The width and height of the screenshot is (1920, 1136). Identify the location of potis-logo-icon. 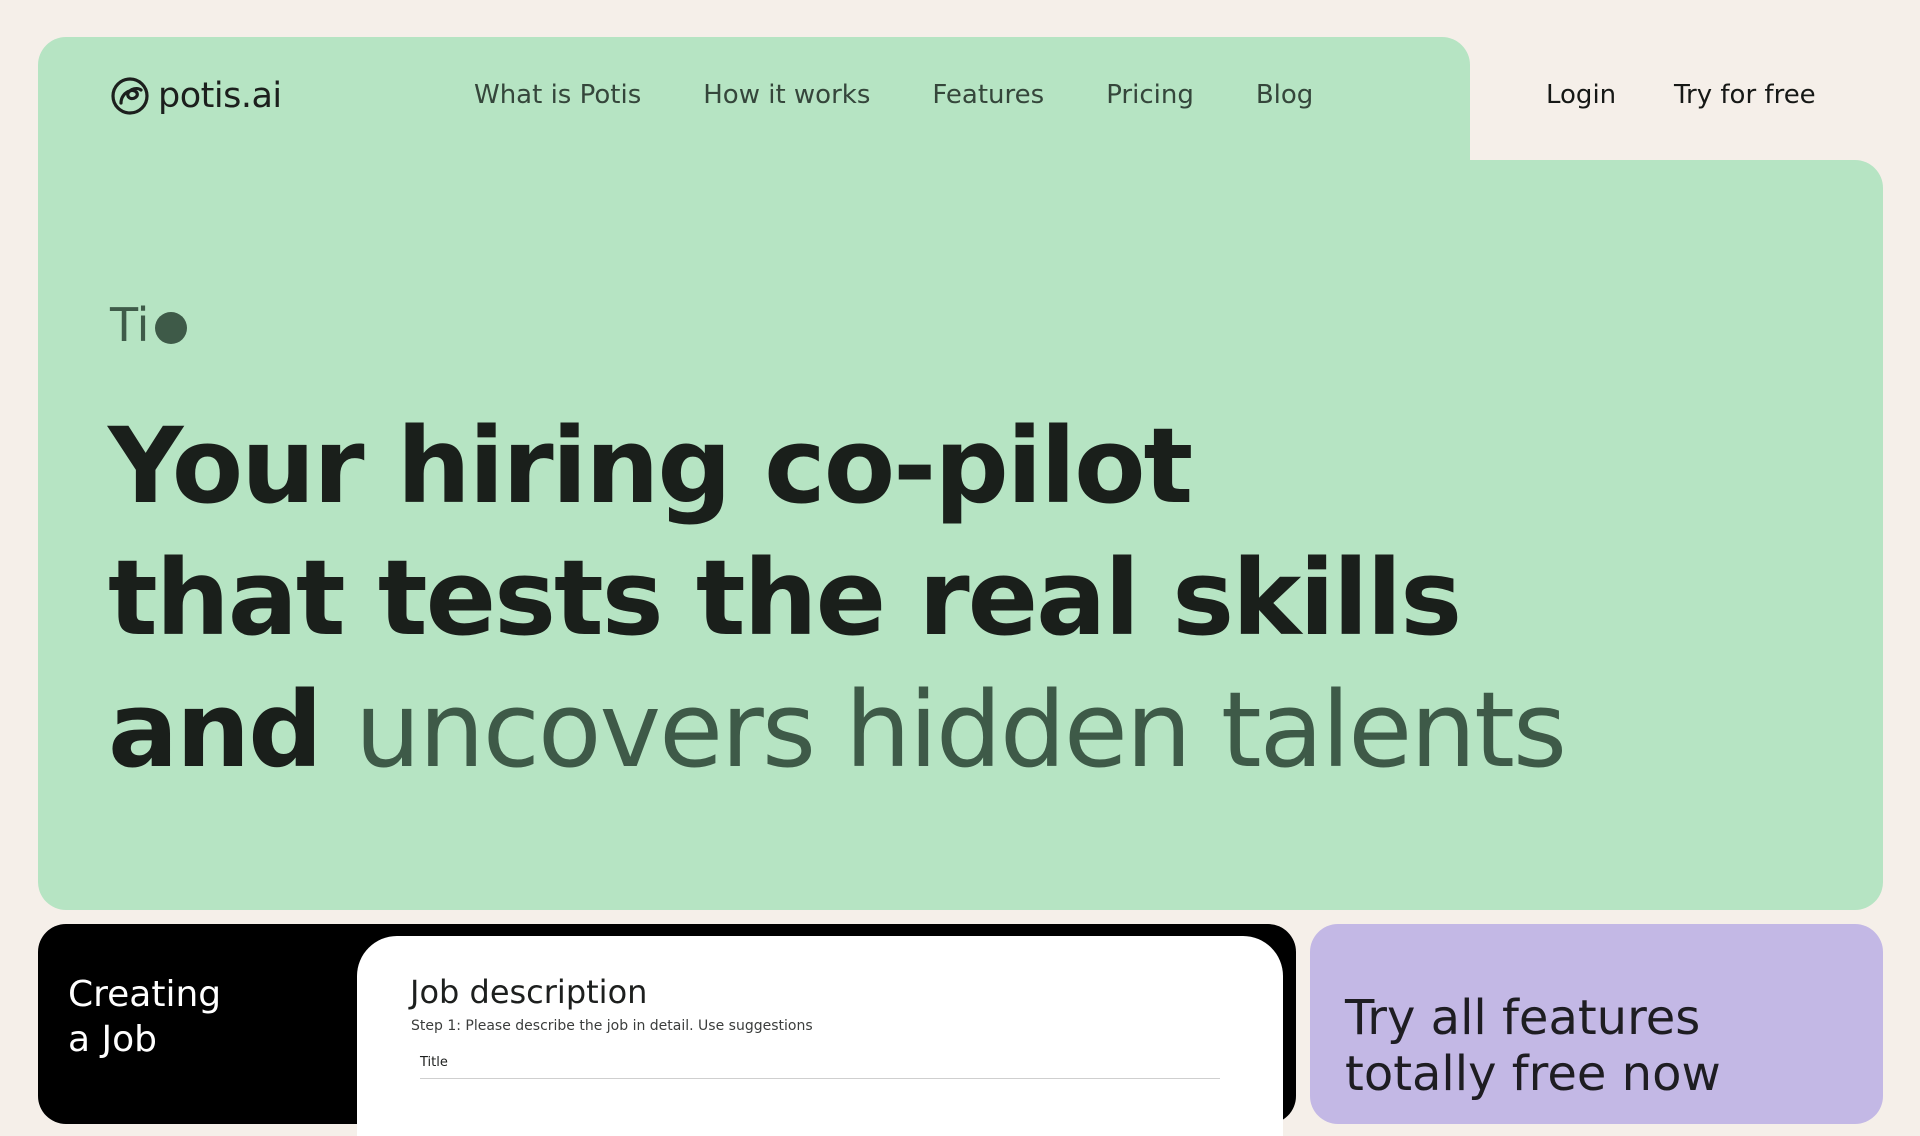
(130, 96).